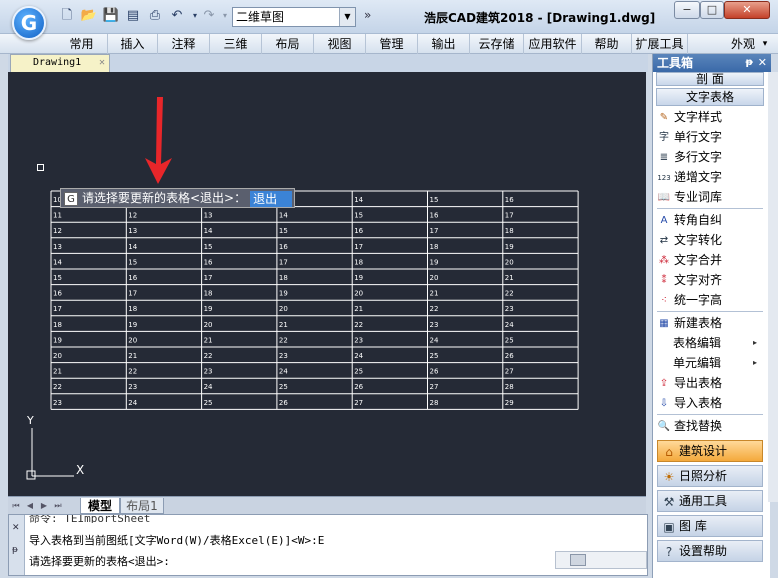  What do you see at coordinates (50, 454) in the screenshot?
I see `ucs-axis-icon` at bounding box center [50, 454].